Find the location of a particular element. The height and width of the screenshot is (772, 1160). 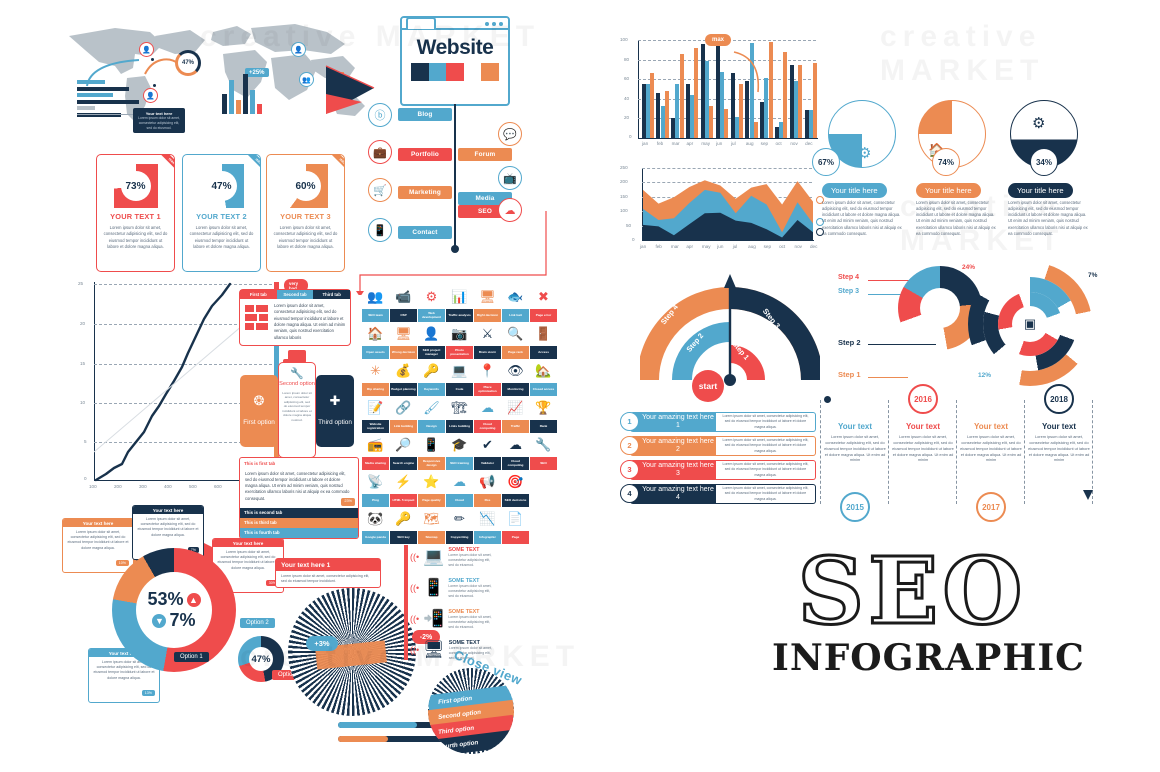

icon-grid-label: Rip sharing is located at coordinates (375, 389).